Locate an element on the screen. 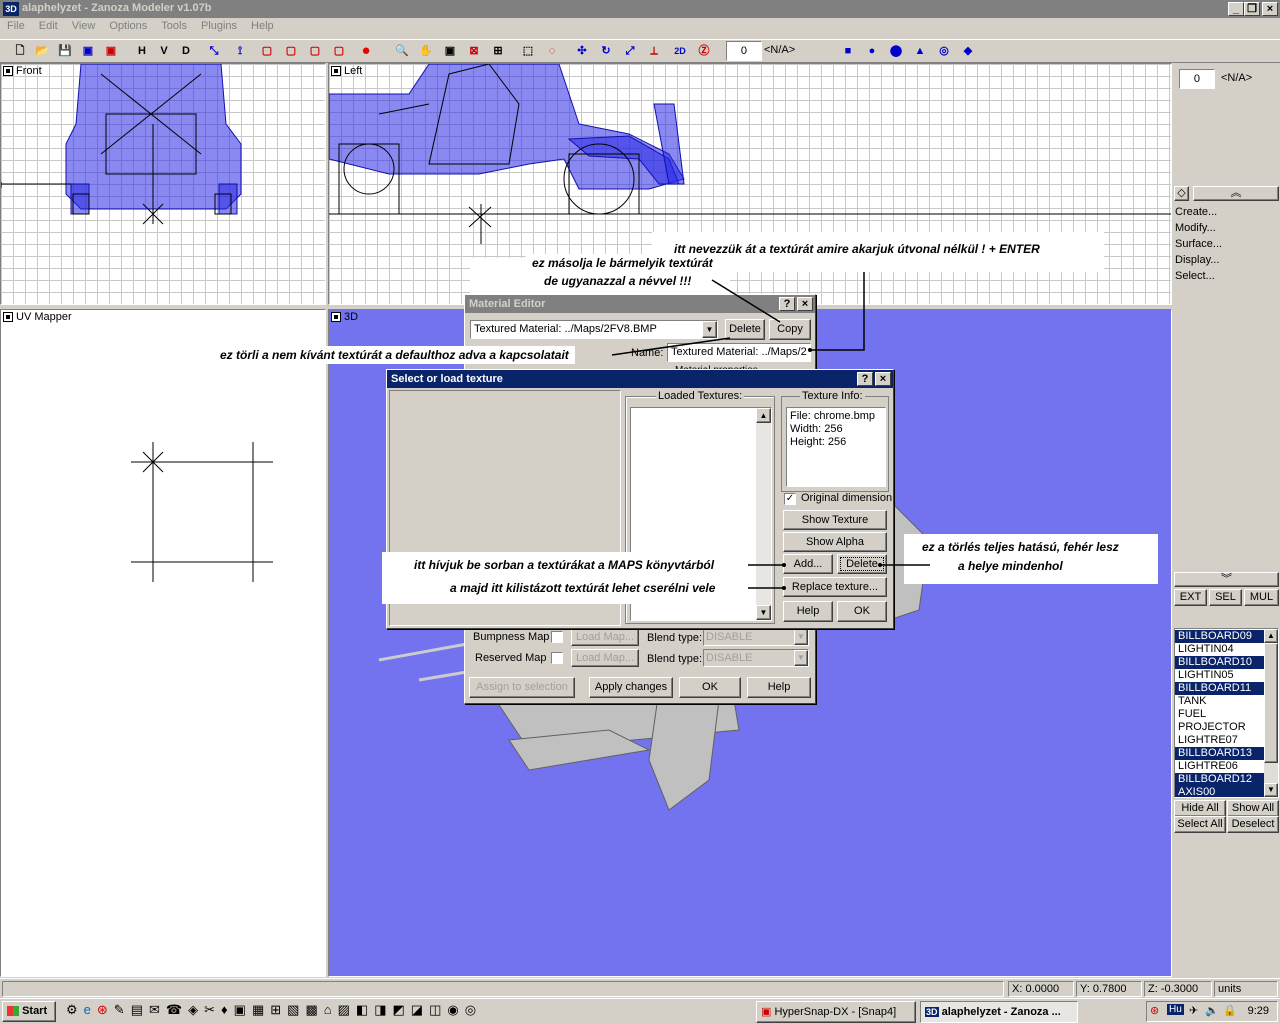 The image size is (1280, 1024). bump-map-checkbox is located at coordinates (557, 637).